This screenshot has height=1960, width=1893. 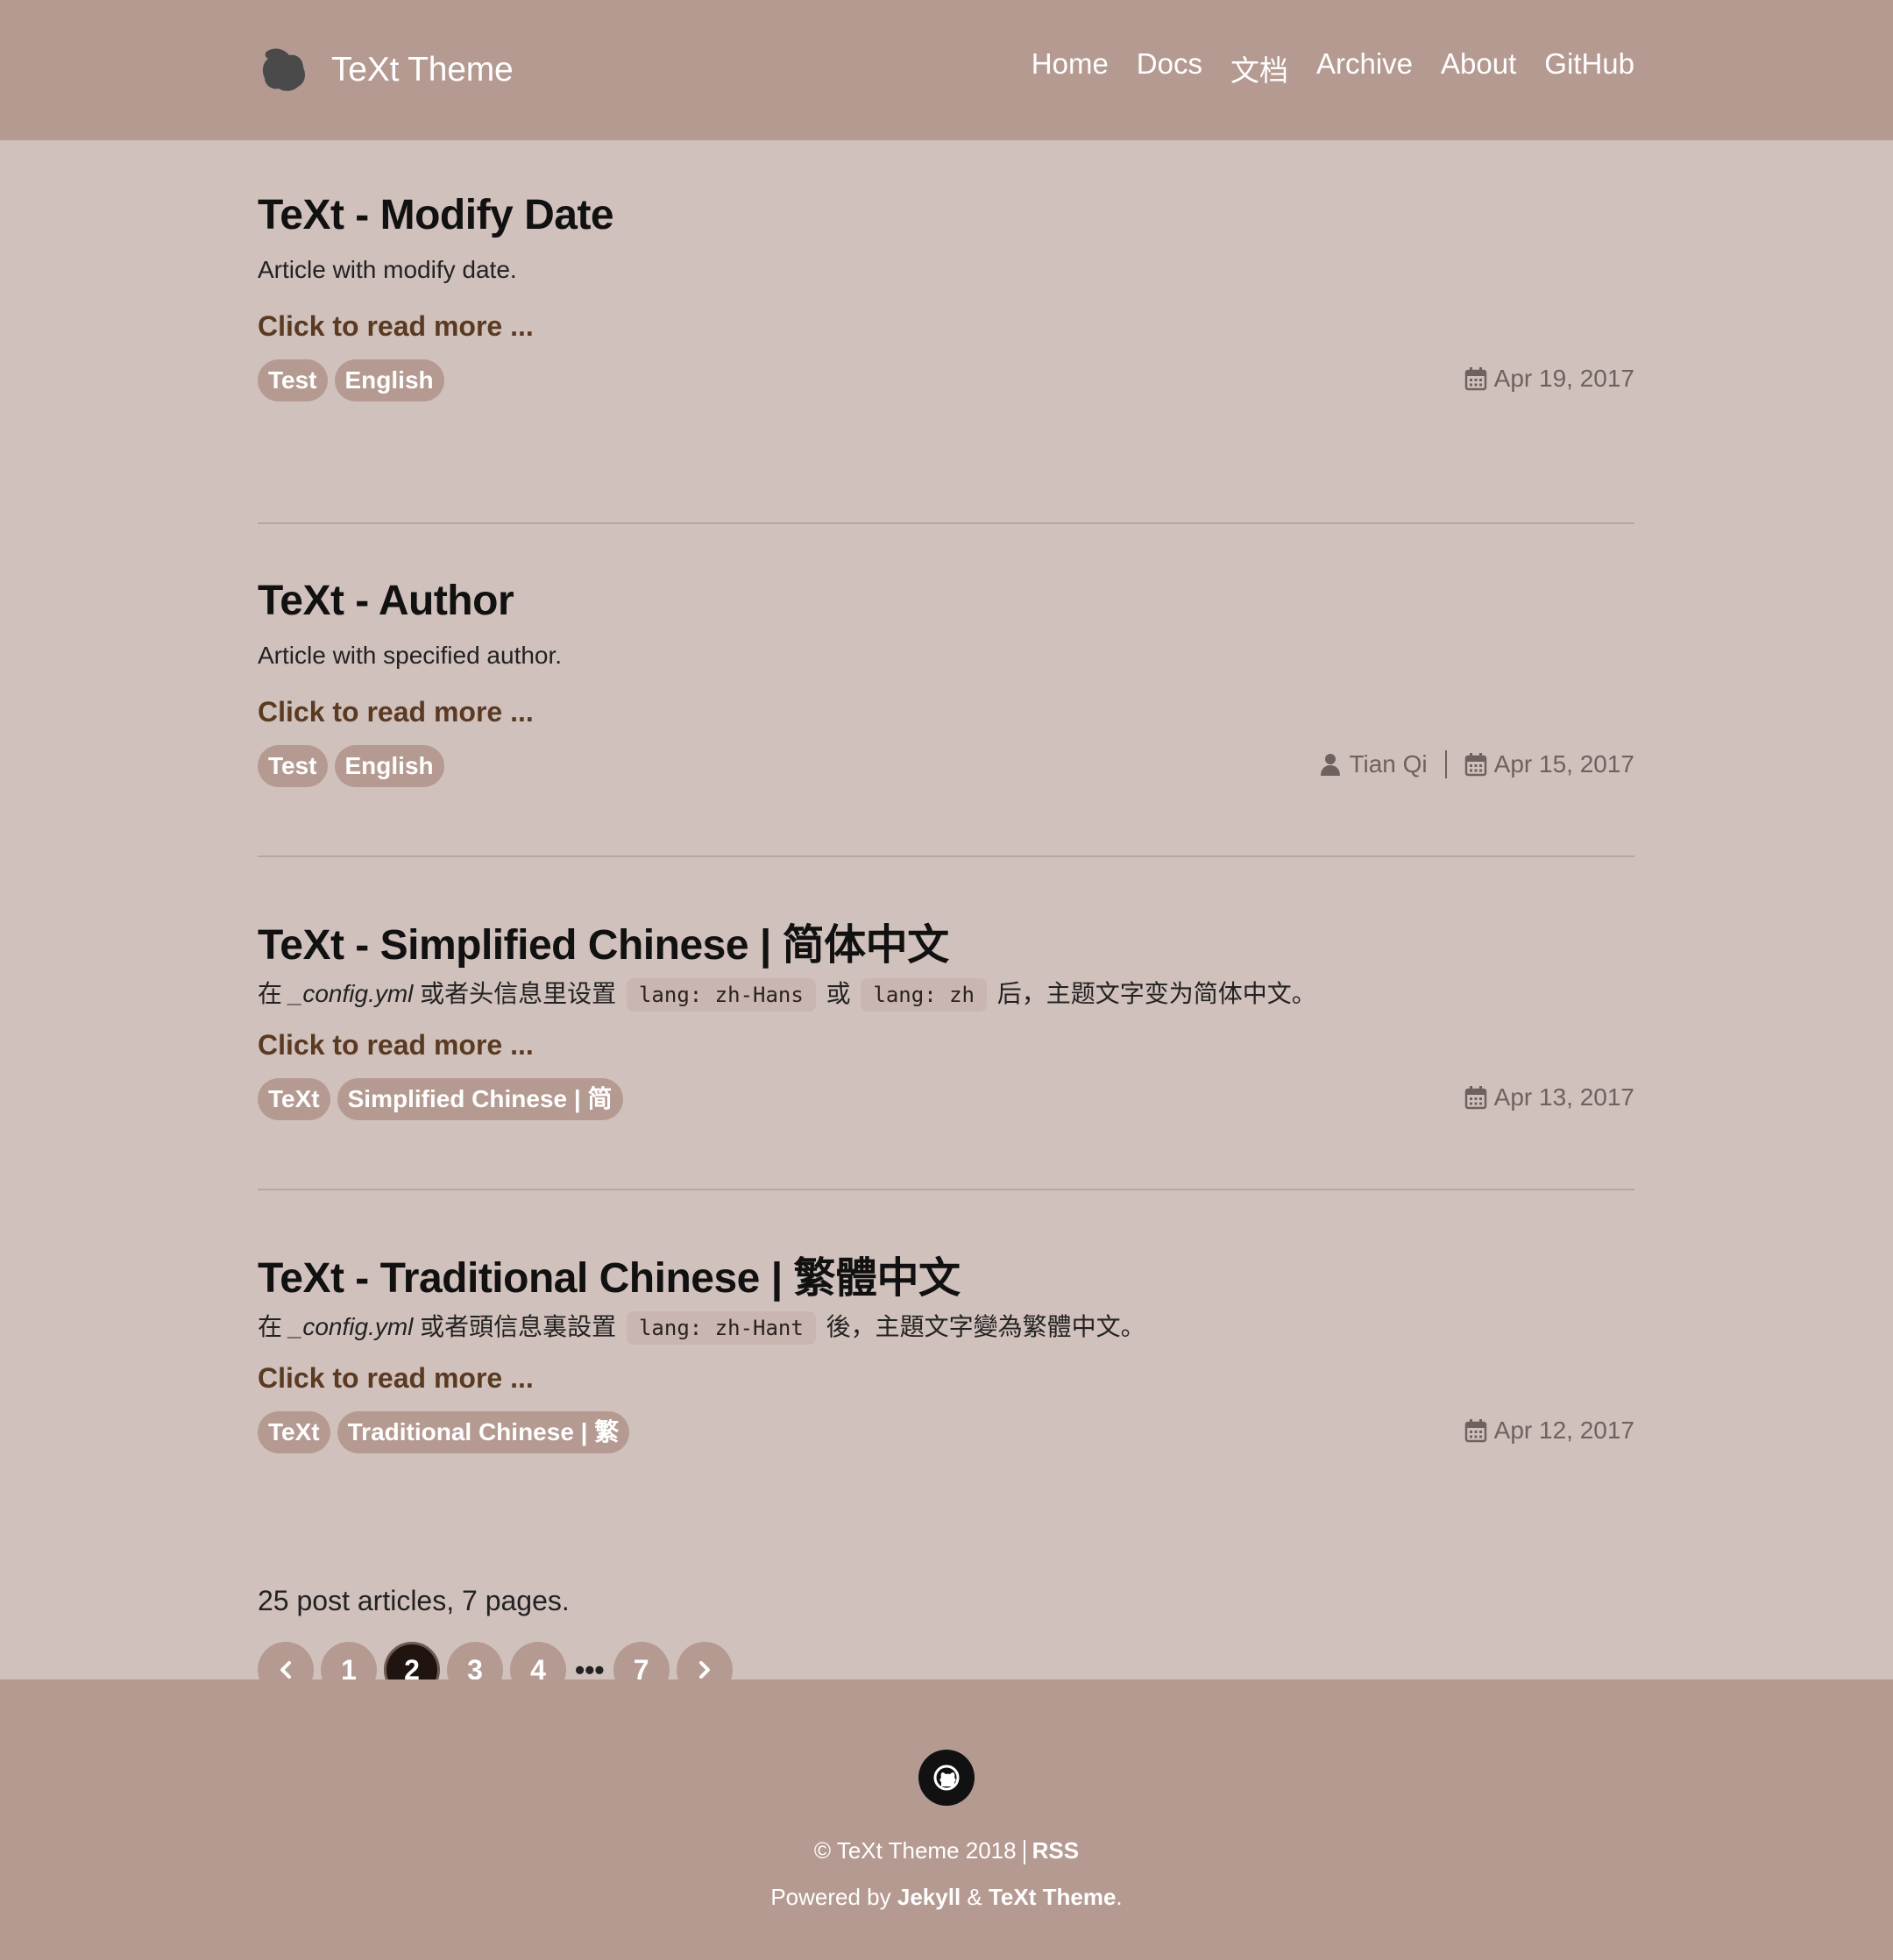 I want to click on footer-copyright-line: © TeXt Theme 2018 RSS, so click(x=946, y=1851).